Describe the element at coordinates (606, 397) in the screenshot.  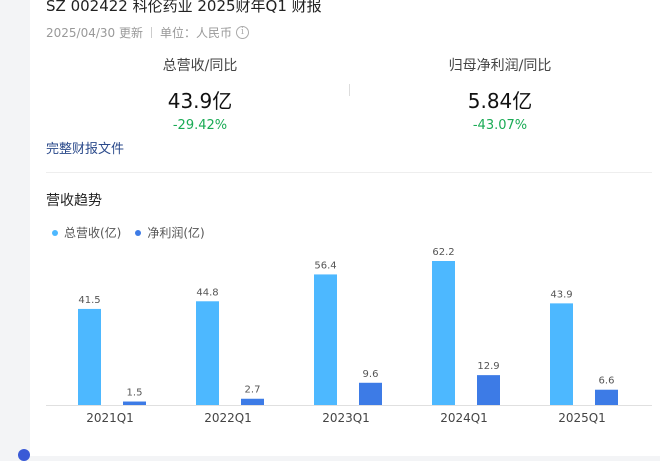
I see `profit-bar-2025Q1` at that location.